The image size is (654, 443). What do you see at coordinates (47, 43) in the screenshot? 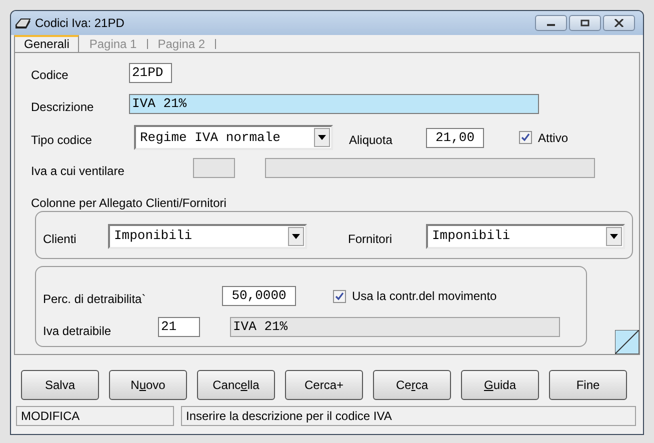
I see `tab: Generali` at bounding box center [47, 43].